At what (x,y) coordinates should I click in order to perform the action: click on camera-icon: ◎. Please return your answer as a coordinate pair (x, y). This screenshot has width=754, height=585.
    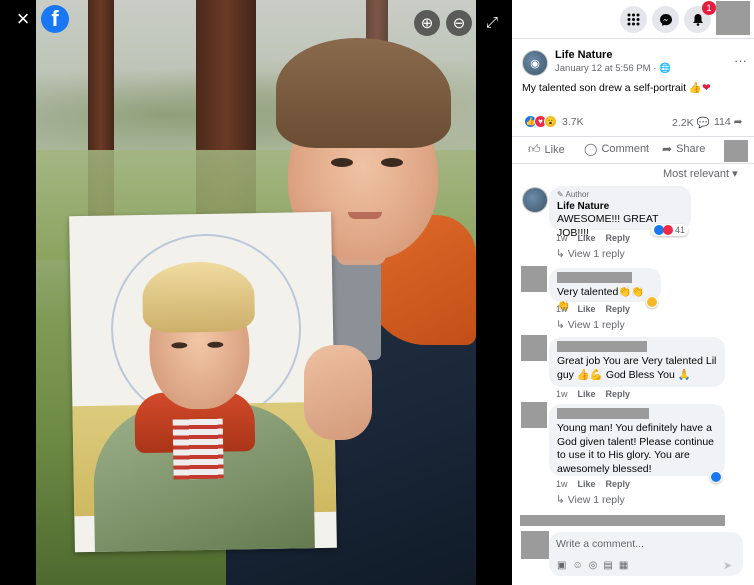
    Looking at the image, I should click on (593, 565).